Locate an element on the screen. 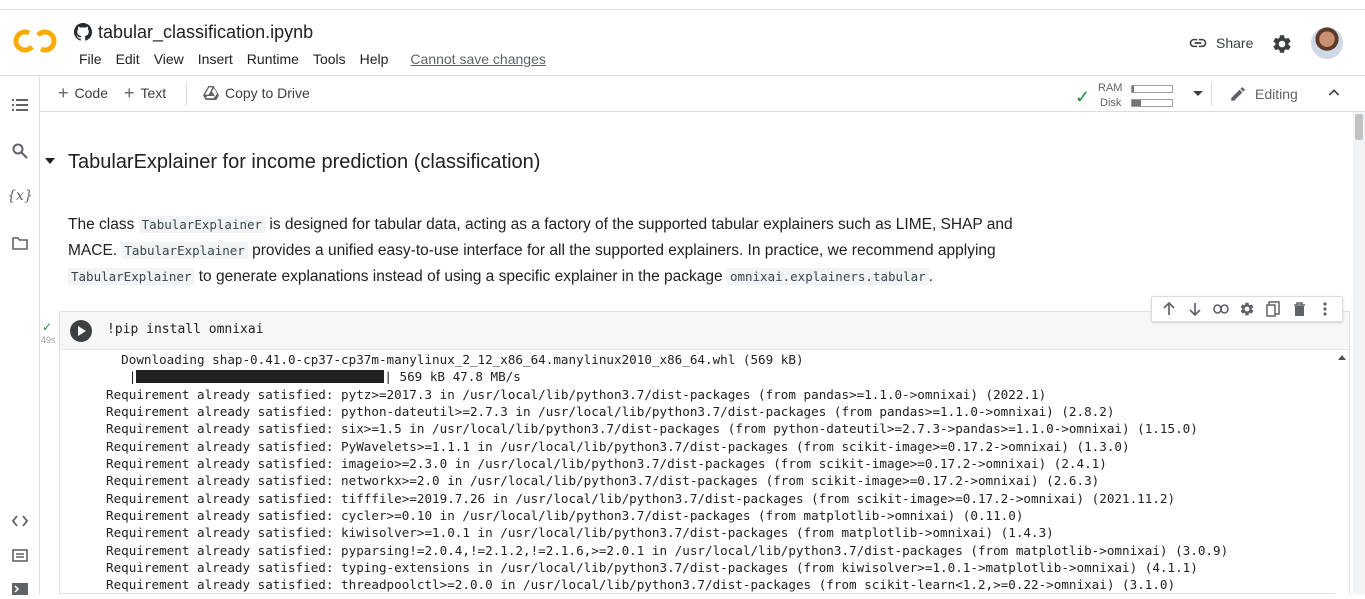 Image resolution: width=1365 pixels, height=599 pixels. title-row: tabular_classification.ipynb is located at coordinates (193, 32).